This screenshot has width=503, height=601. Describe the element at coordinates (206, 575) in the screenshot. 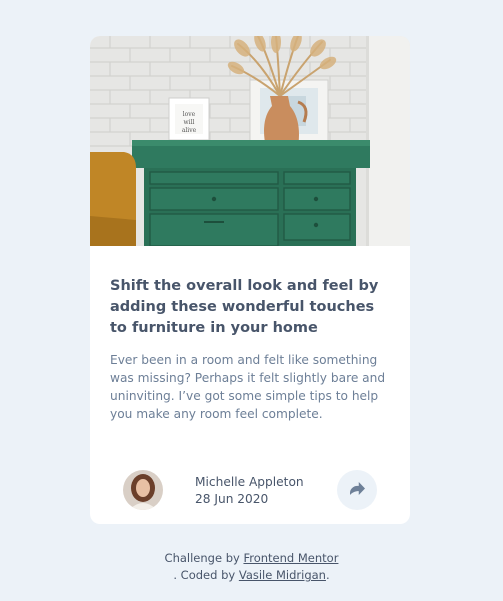

I see `attribution-middle: . Coded by` at that location.